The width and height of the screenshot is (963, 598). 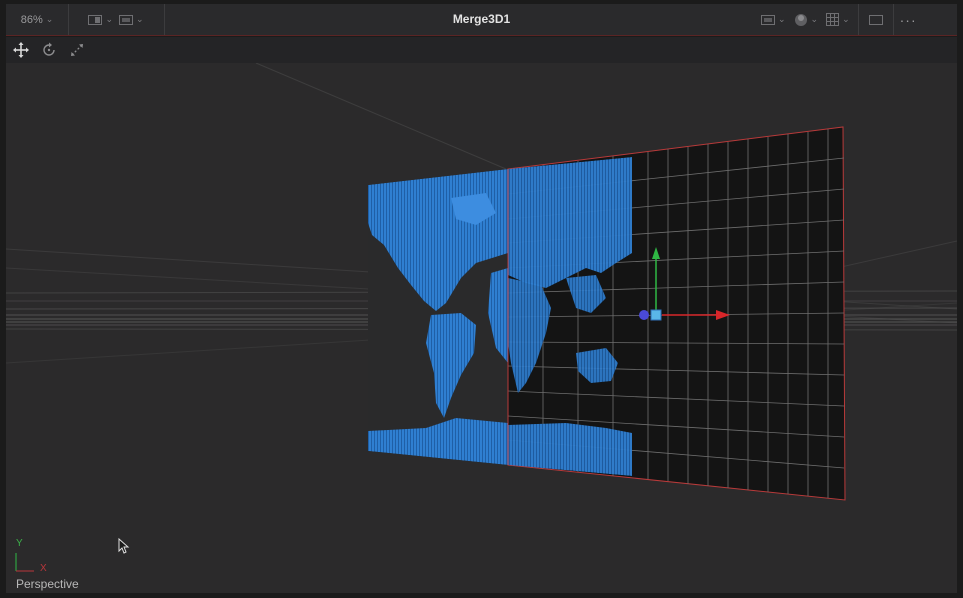 What do you see at coordinates (43, 568) in the screenshot?
I see `axis-x-label: X` at bounding box center [43, 568].